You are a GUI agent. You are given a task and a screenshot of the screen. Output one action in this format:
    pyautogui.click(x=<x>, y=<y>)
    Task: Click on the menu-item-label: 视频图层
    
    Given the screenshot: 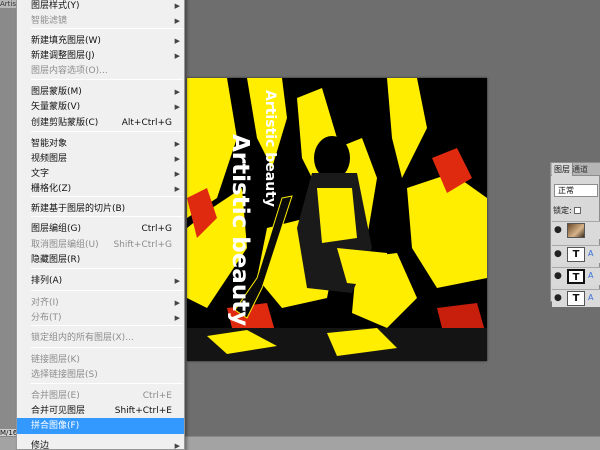 What is the action you would take?
    pyautogui.click(x=49, y=159)
    